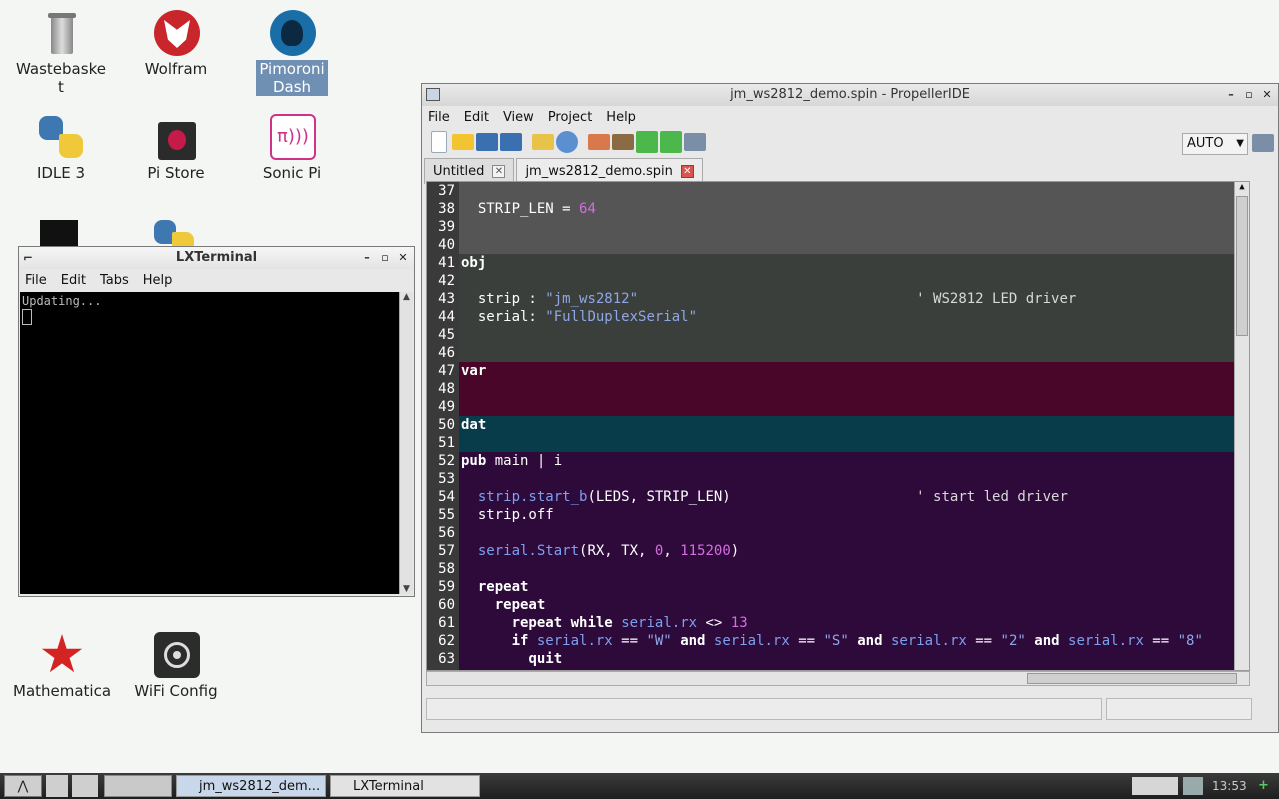 The width and height of the screenshot is (1279, 799). What do you see at coordinates (176, 148) in the screenshot?
I see `desktop-icon-pi-store: Pi Store` at bounding box center [176, 148].